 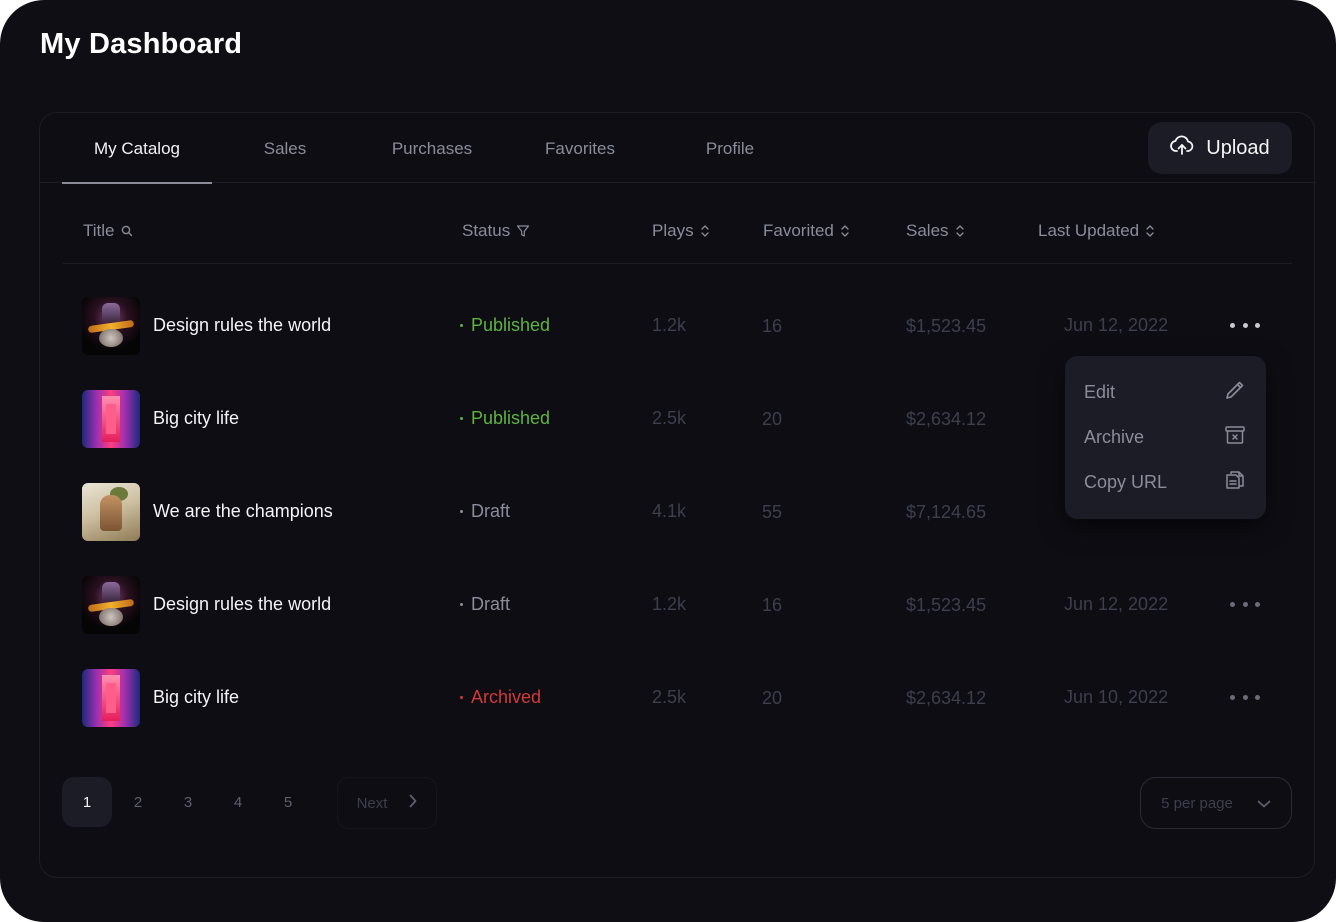 What do you see at coordinates (238, 802) in the screenshot?
I see `page-4-button: 4` at bounding box center [238, 802].